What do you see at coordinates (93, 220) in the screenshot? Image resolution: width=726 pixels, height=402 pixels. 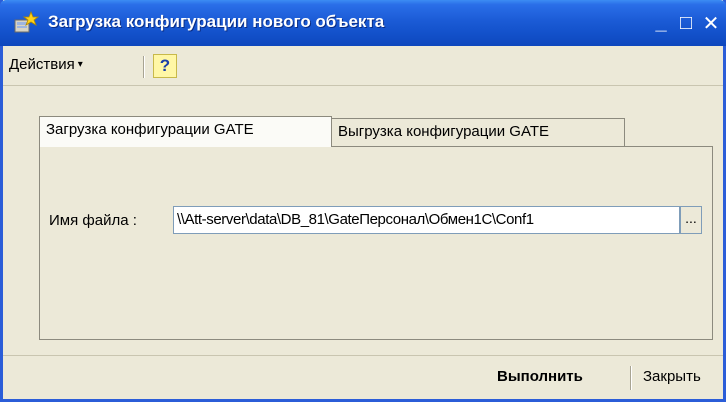 I see `file-name-label: Имя файла :` at bounding box center [93, 220].